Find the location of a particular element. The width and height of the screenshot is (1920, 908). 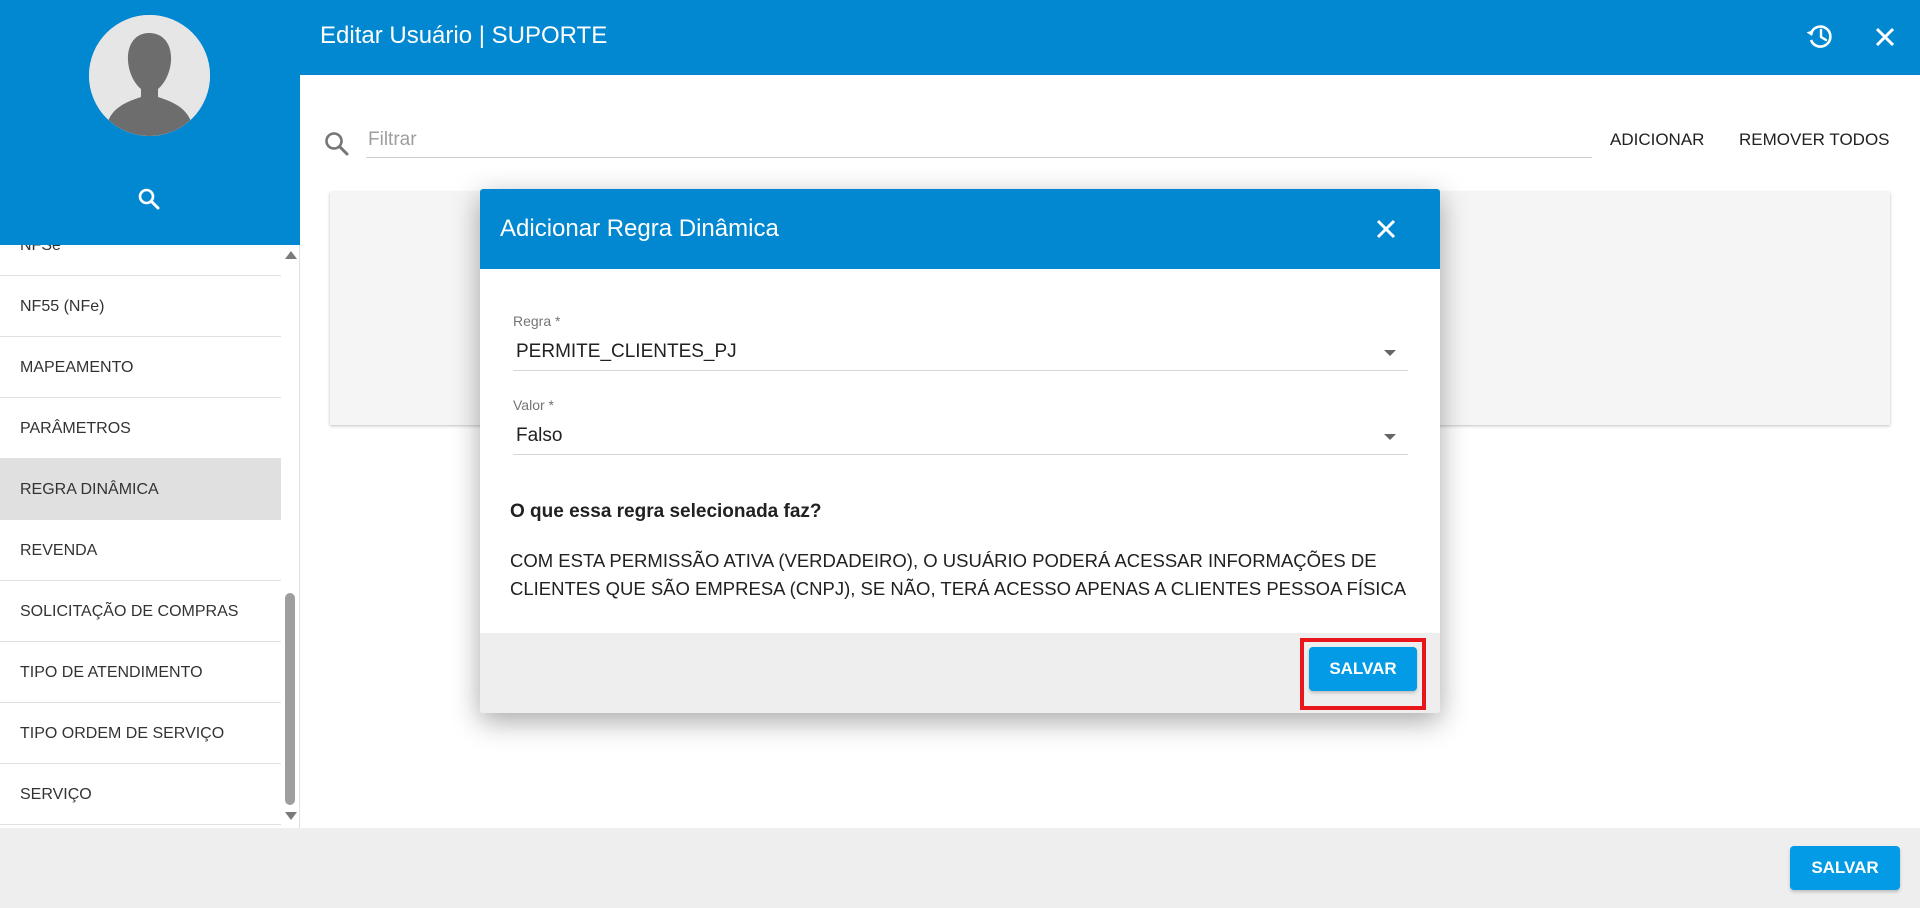

footer-bar: SALVAR is located at coordinates (960, 868).